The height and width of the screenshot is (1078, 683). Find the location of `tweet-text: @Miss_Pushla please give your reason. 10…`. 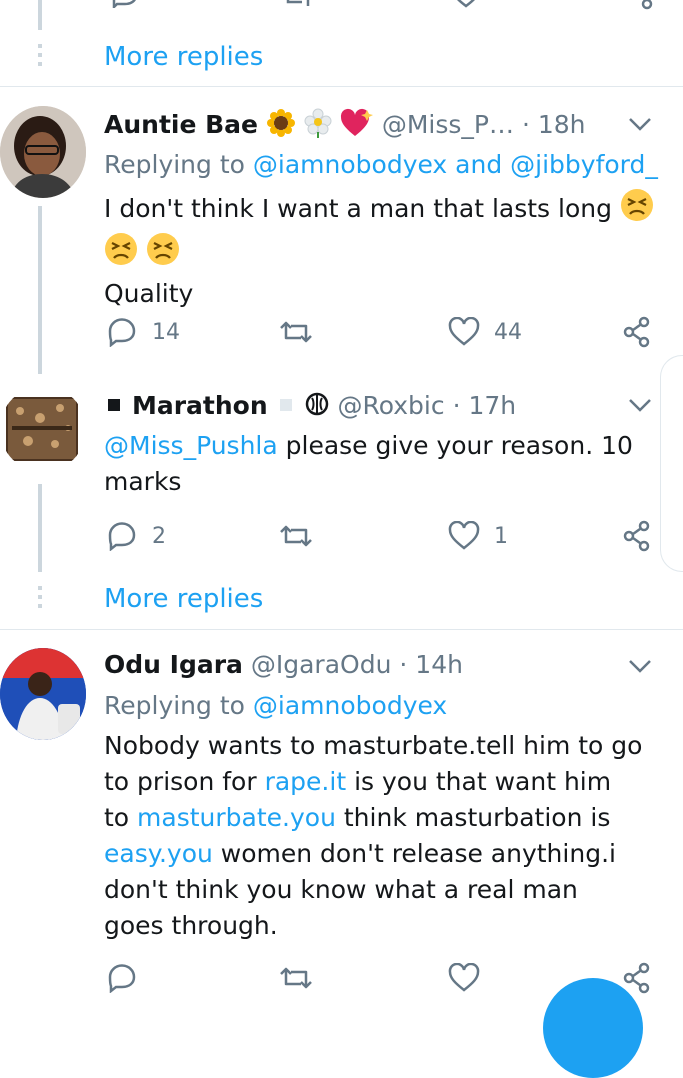

tweet-text: @Miss_Pushla please give your reason. 10… is located at coordinates (384, 464).